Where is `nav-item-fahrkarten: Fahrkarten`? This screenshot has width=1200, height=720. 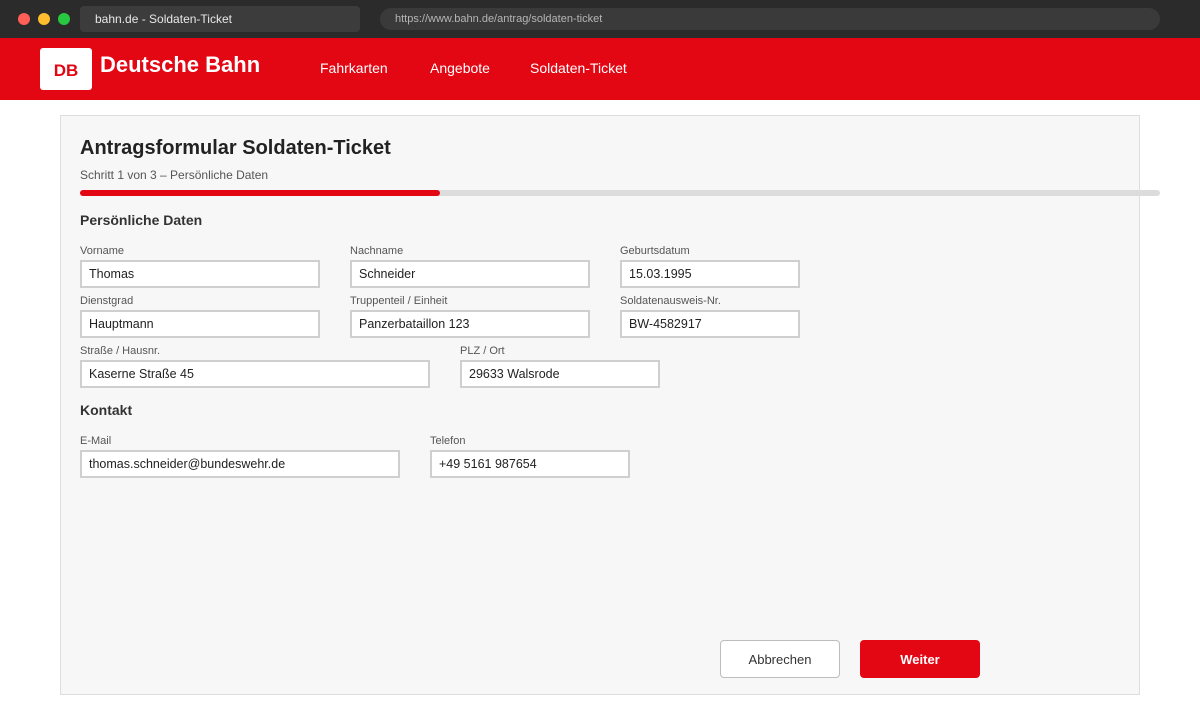
nav-item-fahrkarten: Fahrkarten is located at coordinates (354, 68).